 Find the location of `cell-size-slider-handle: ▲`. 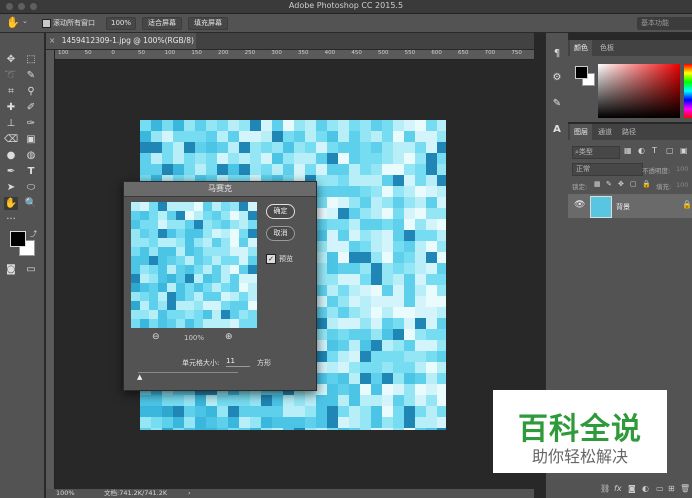

cell-size-slider-handle: ▲ is located at coordinates (139, 377).